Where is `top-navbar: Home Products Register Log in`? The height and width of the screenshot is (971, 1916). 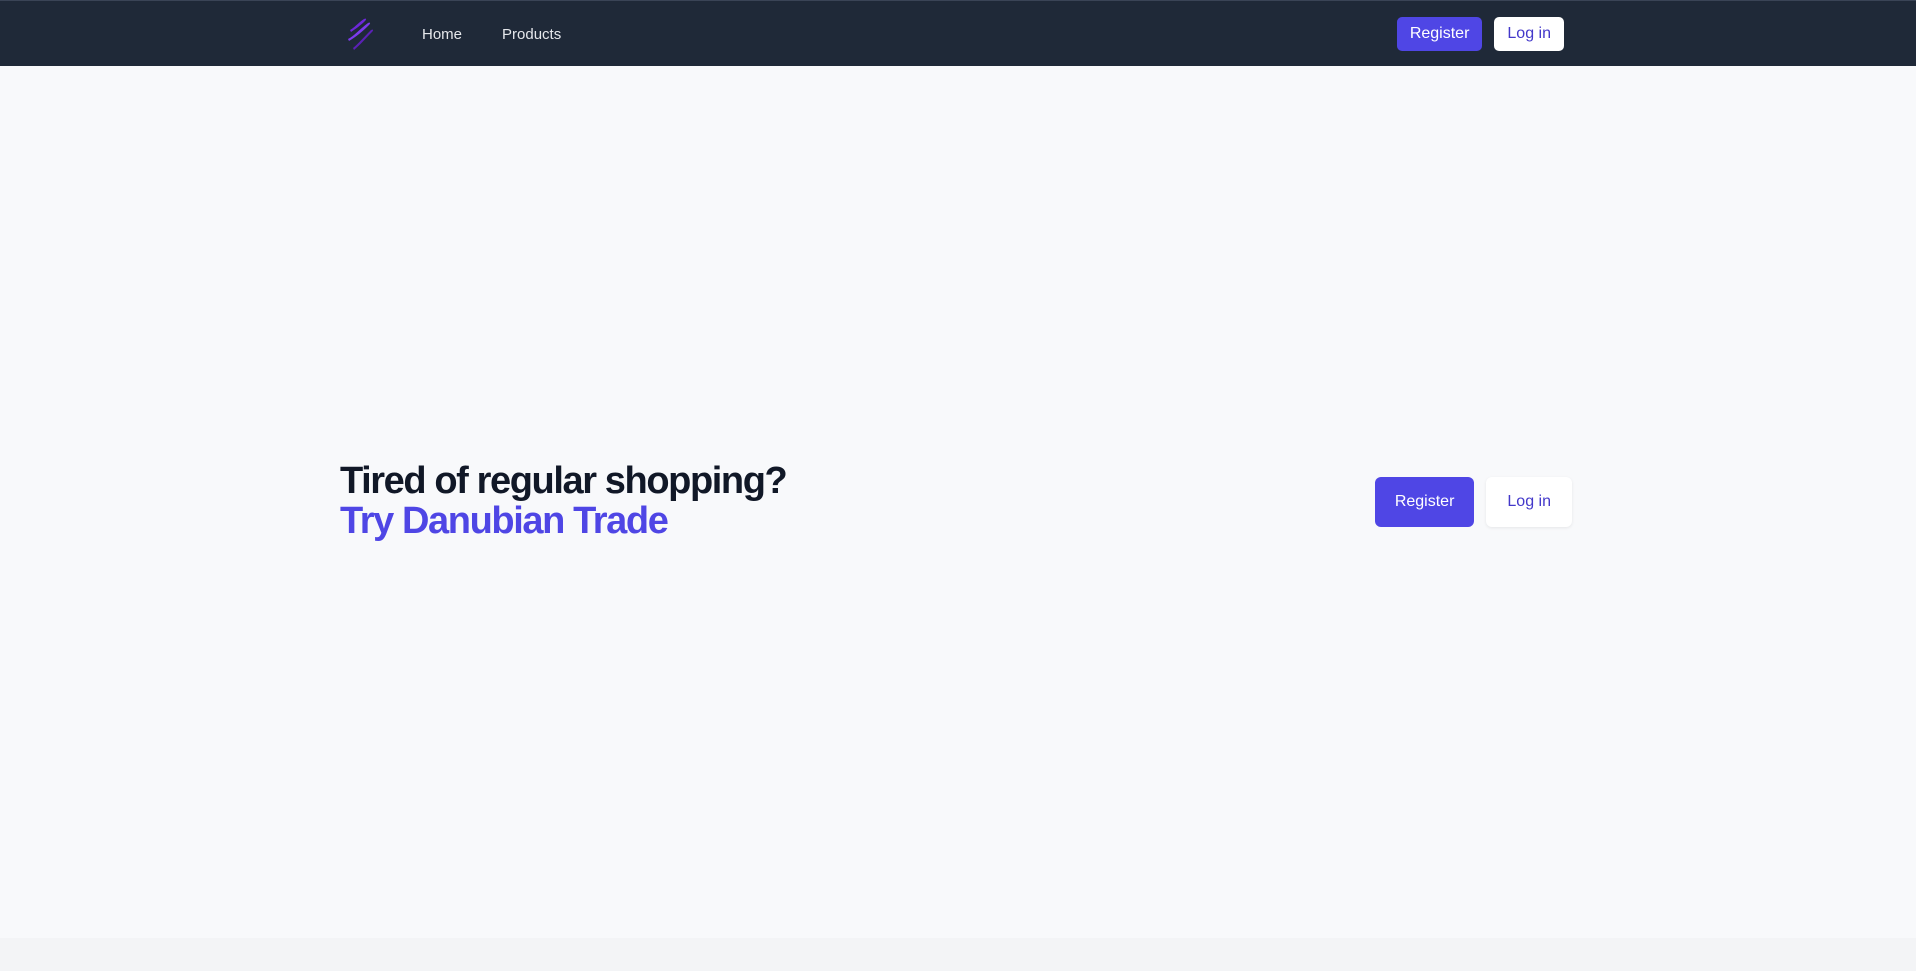 top-navbar: Home Products Register Log in is located at coordinates (958, 33).